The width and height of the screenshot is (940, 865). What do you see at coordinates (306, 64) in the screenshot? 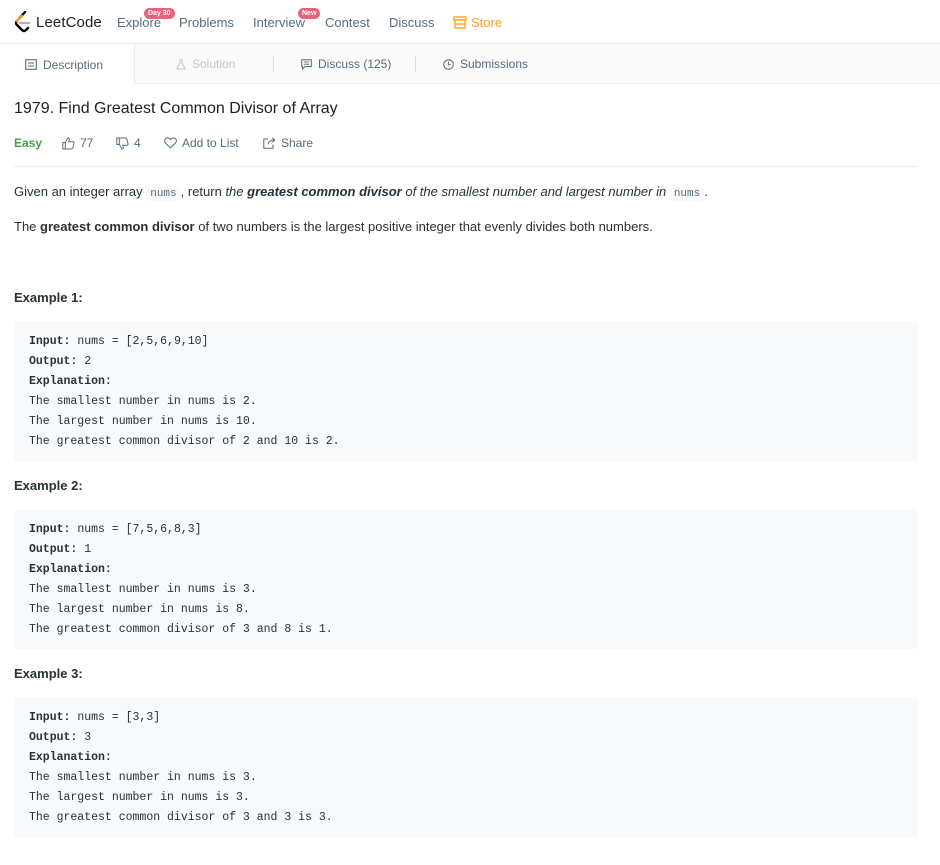
I see `chat-icon` at bounding box center [306, 64].